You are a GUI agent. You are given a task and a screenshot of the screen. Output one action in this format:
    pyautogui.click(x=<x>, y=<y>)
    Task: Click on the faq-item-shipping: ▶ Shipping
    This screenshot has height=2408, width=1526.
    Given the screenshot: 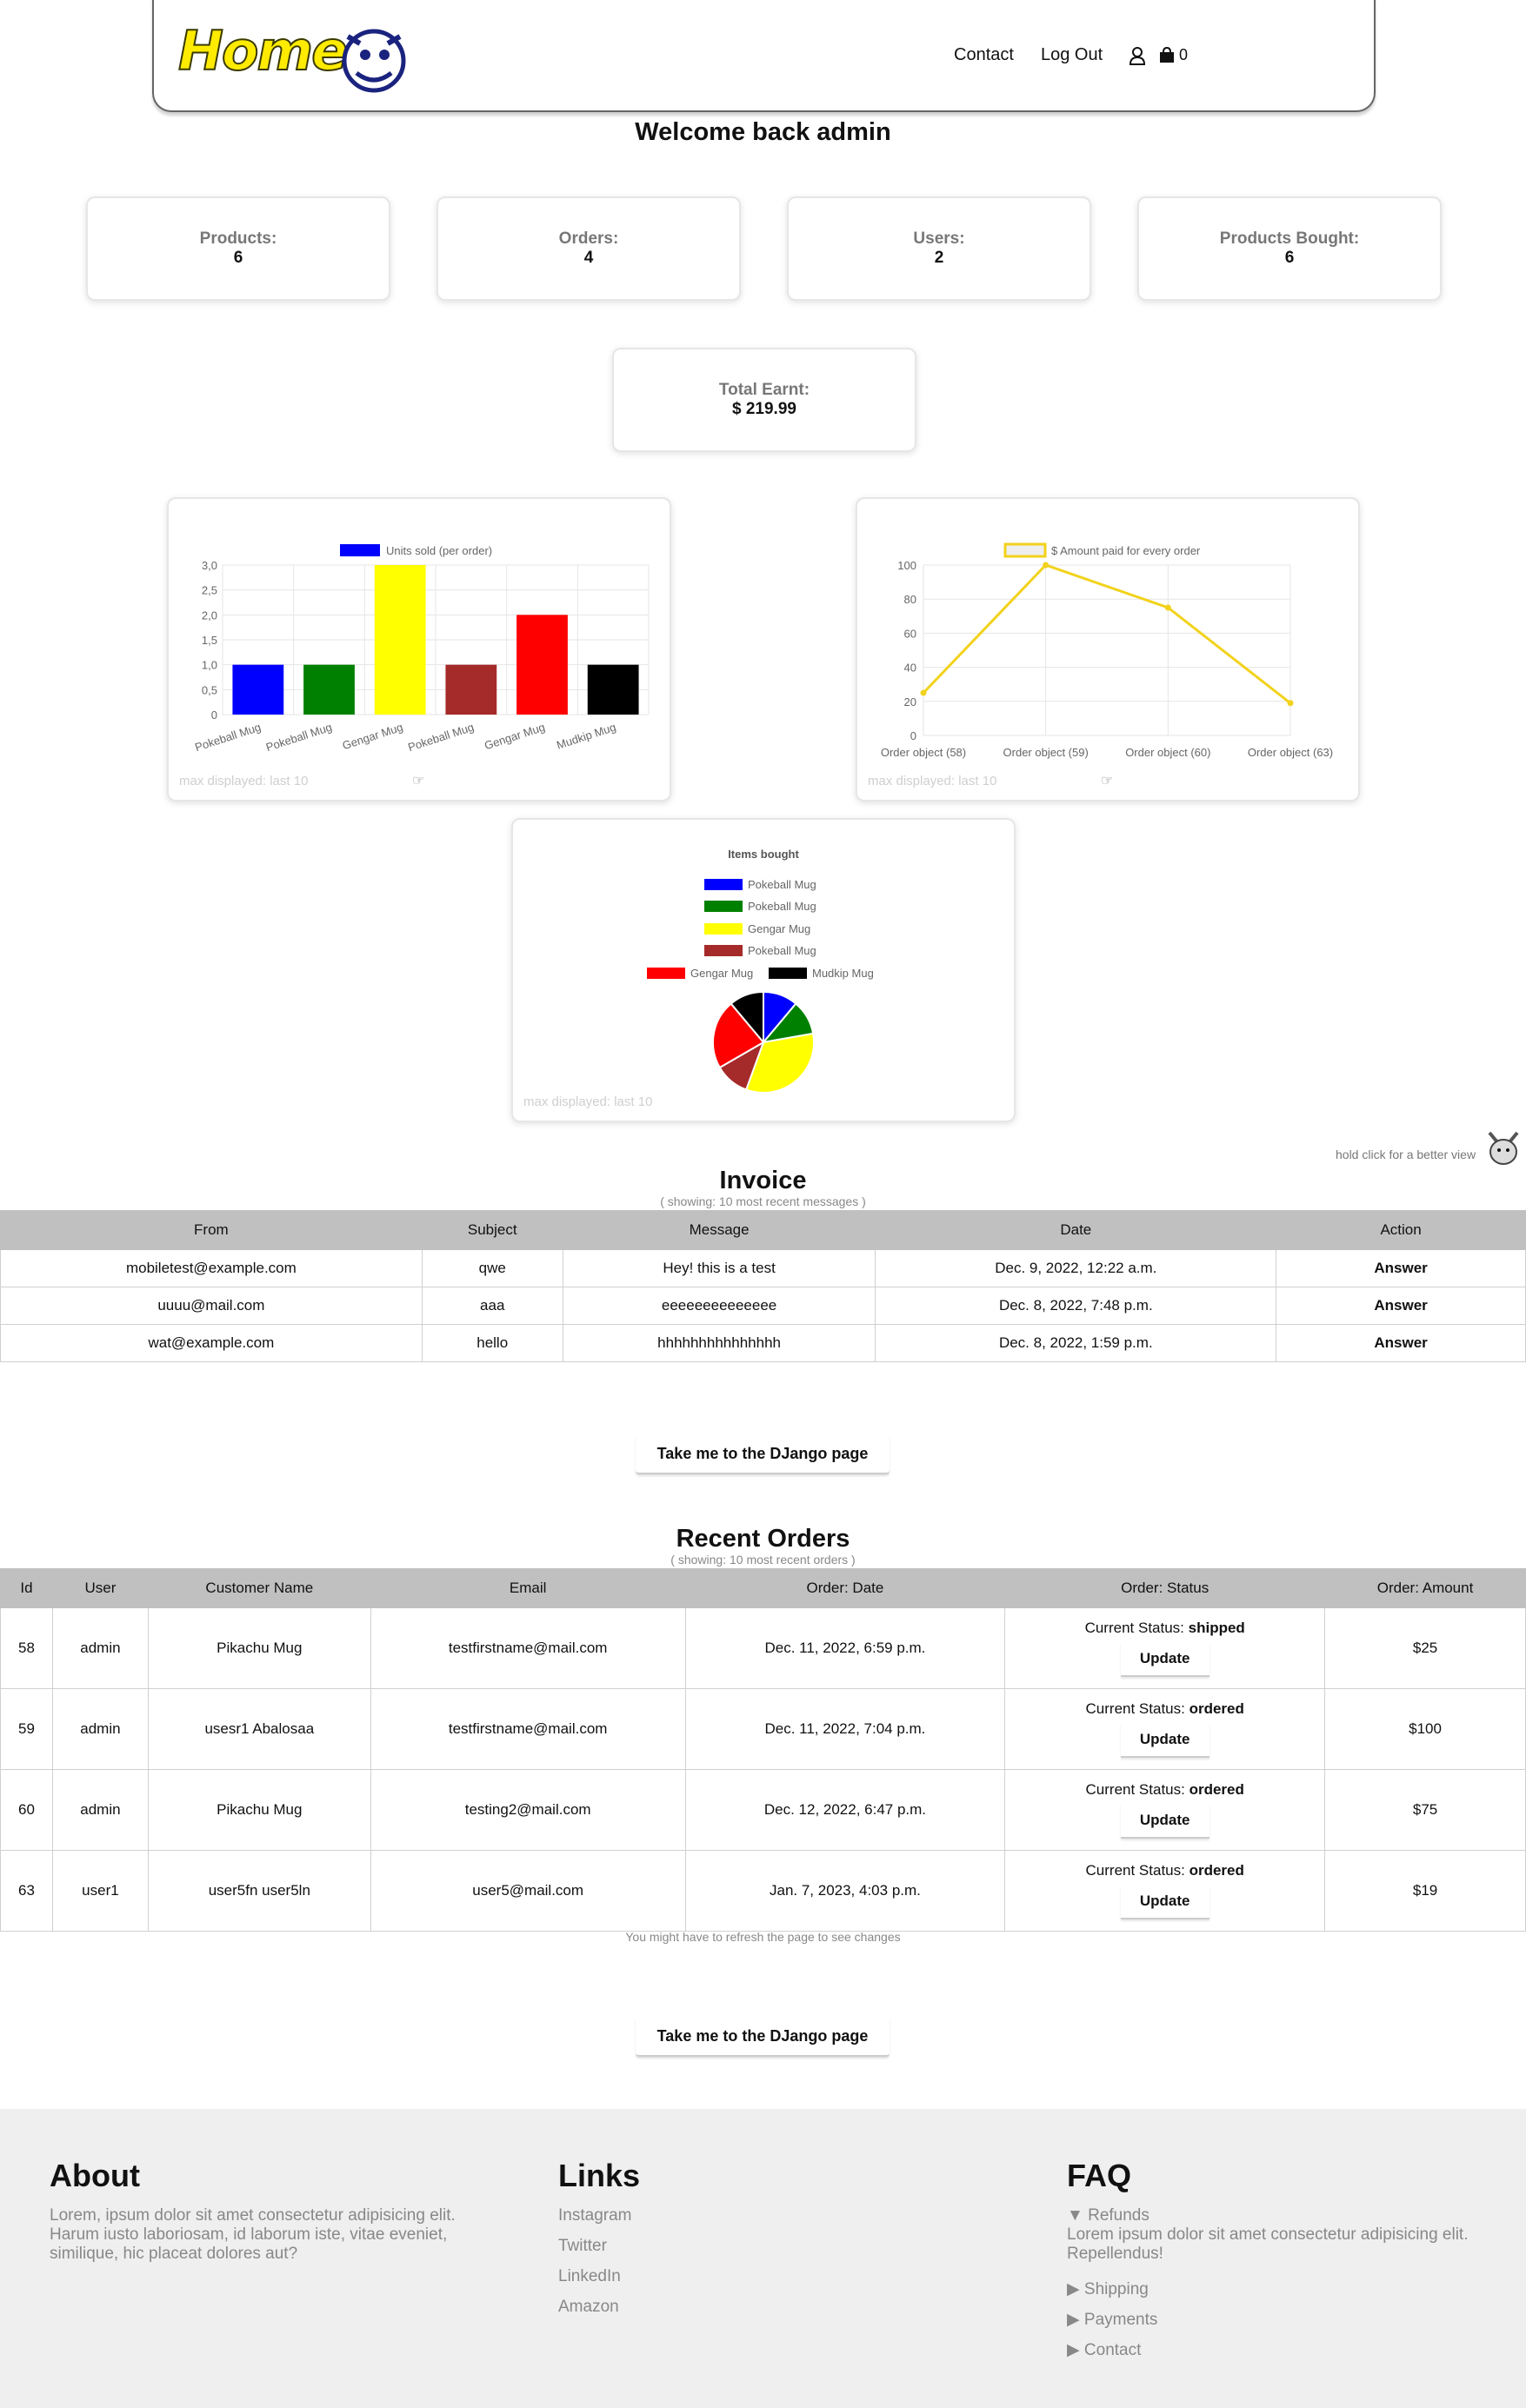 What is the action you would take?
    pyautogui.click(x=1108, y=2289)
    